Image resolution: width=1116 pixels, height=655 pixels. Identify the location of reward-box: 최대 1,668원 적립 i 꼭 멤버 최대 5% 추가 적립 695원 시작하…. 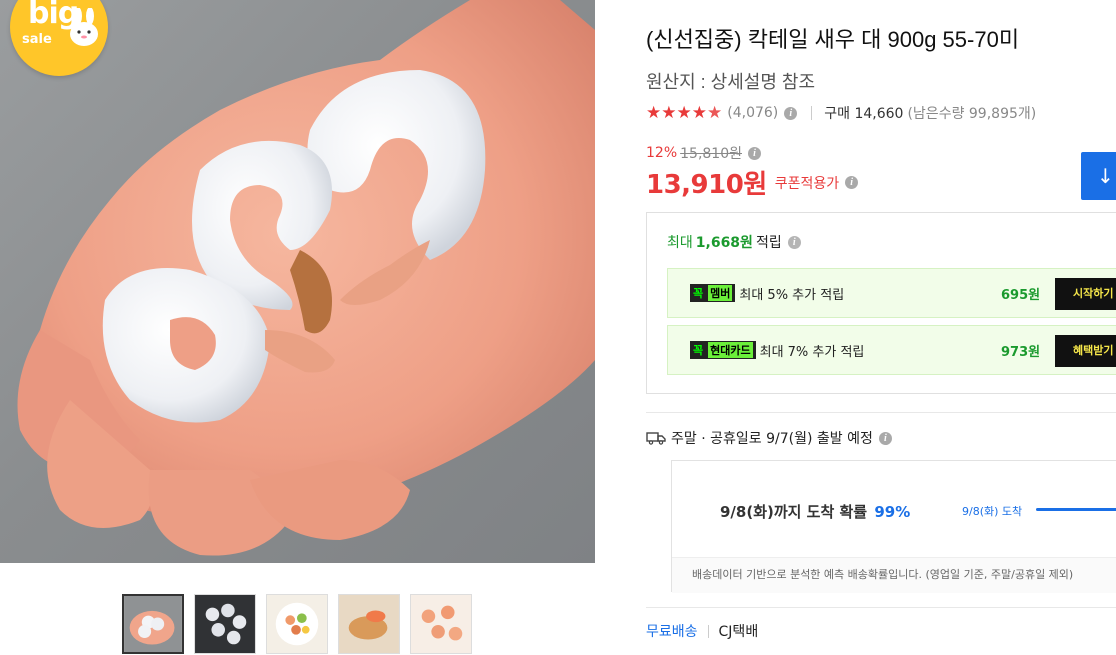
(881, 303).